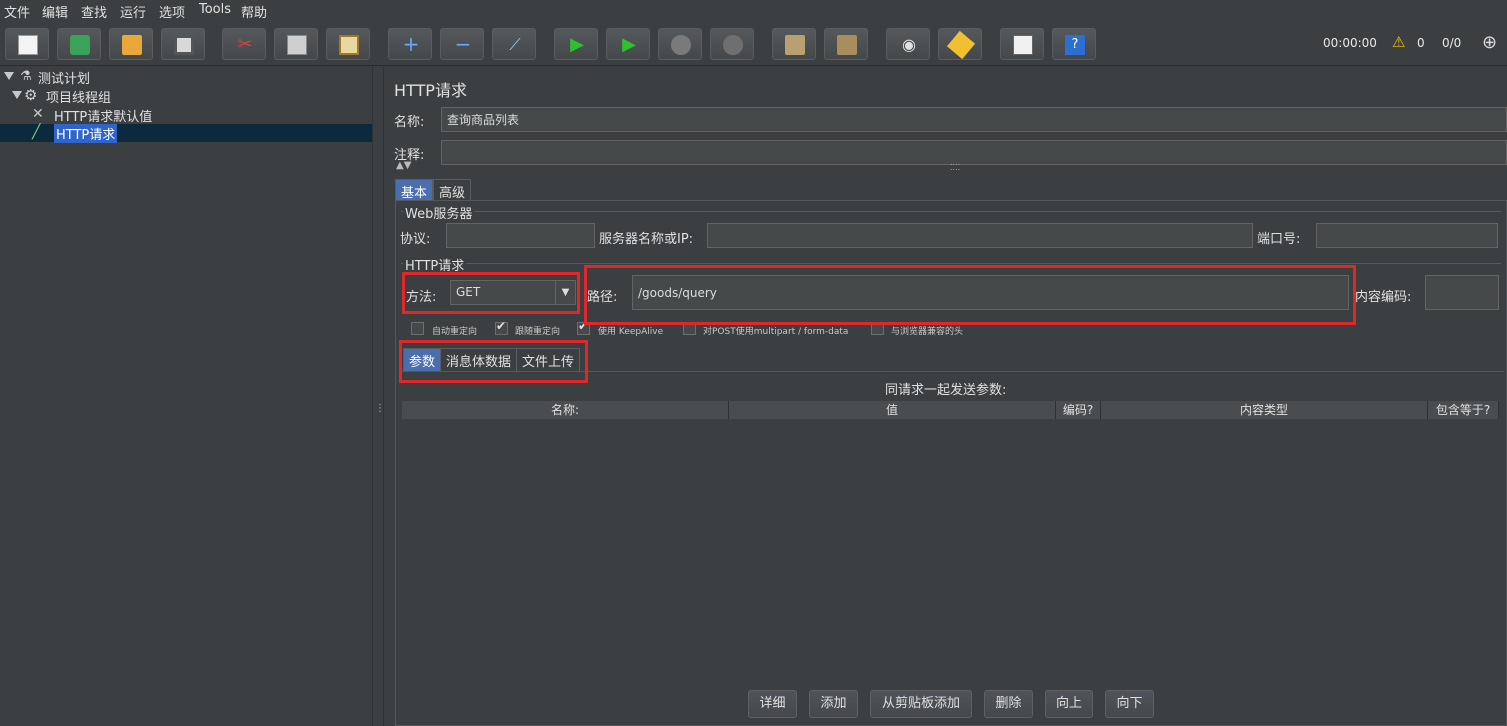 The image size is (1507, 726). I want to click on new-icon, so click(28, 45).